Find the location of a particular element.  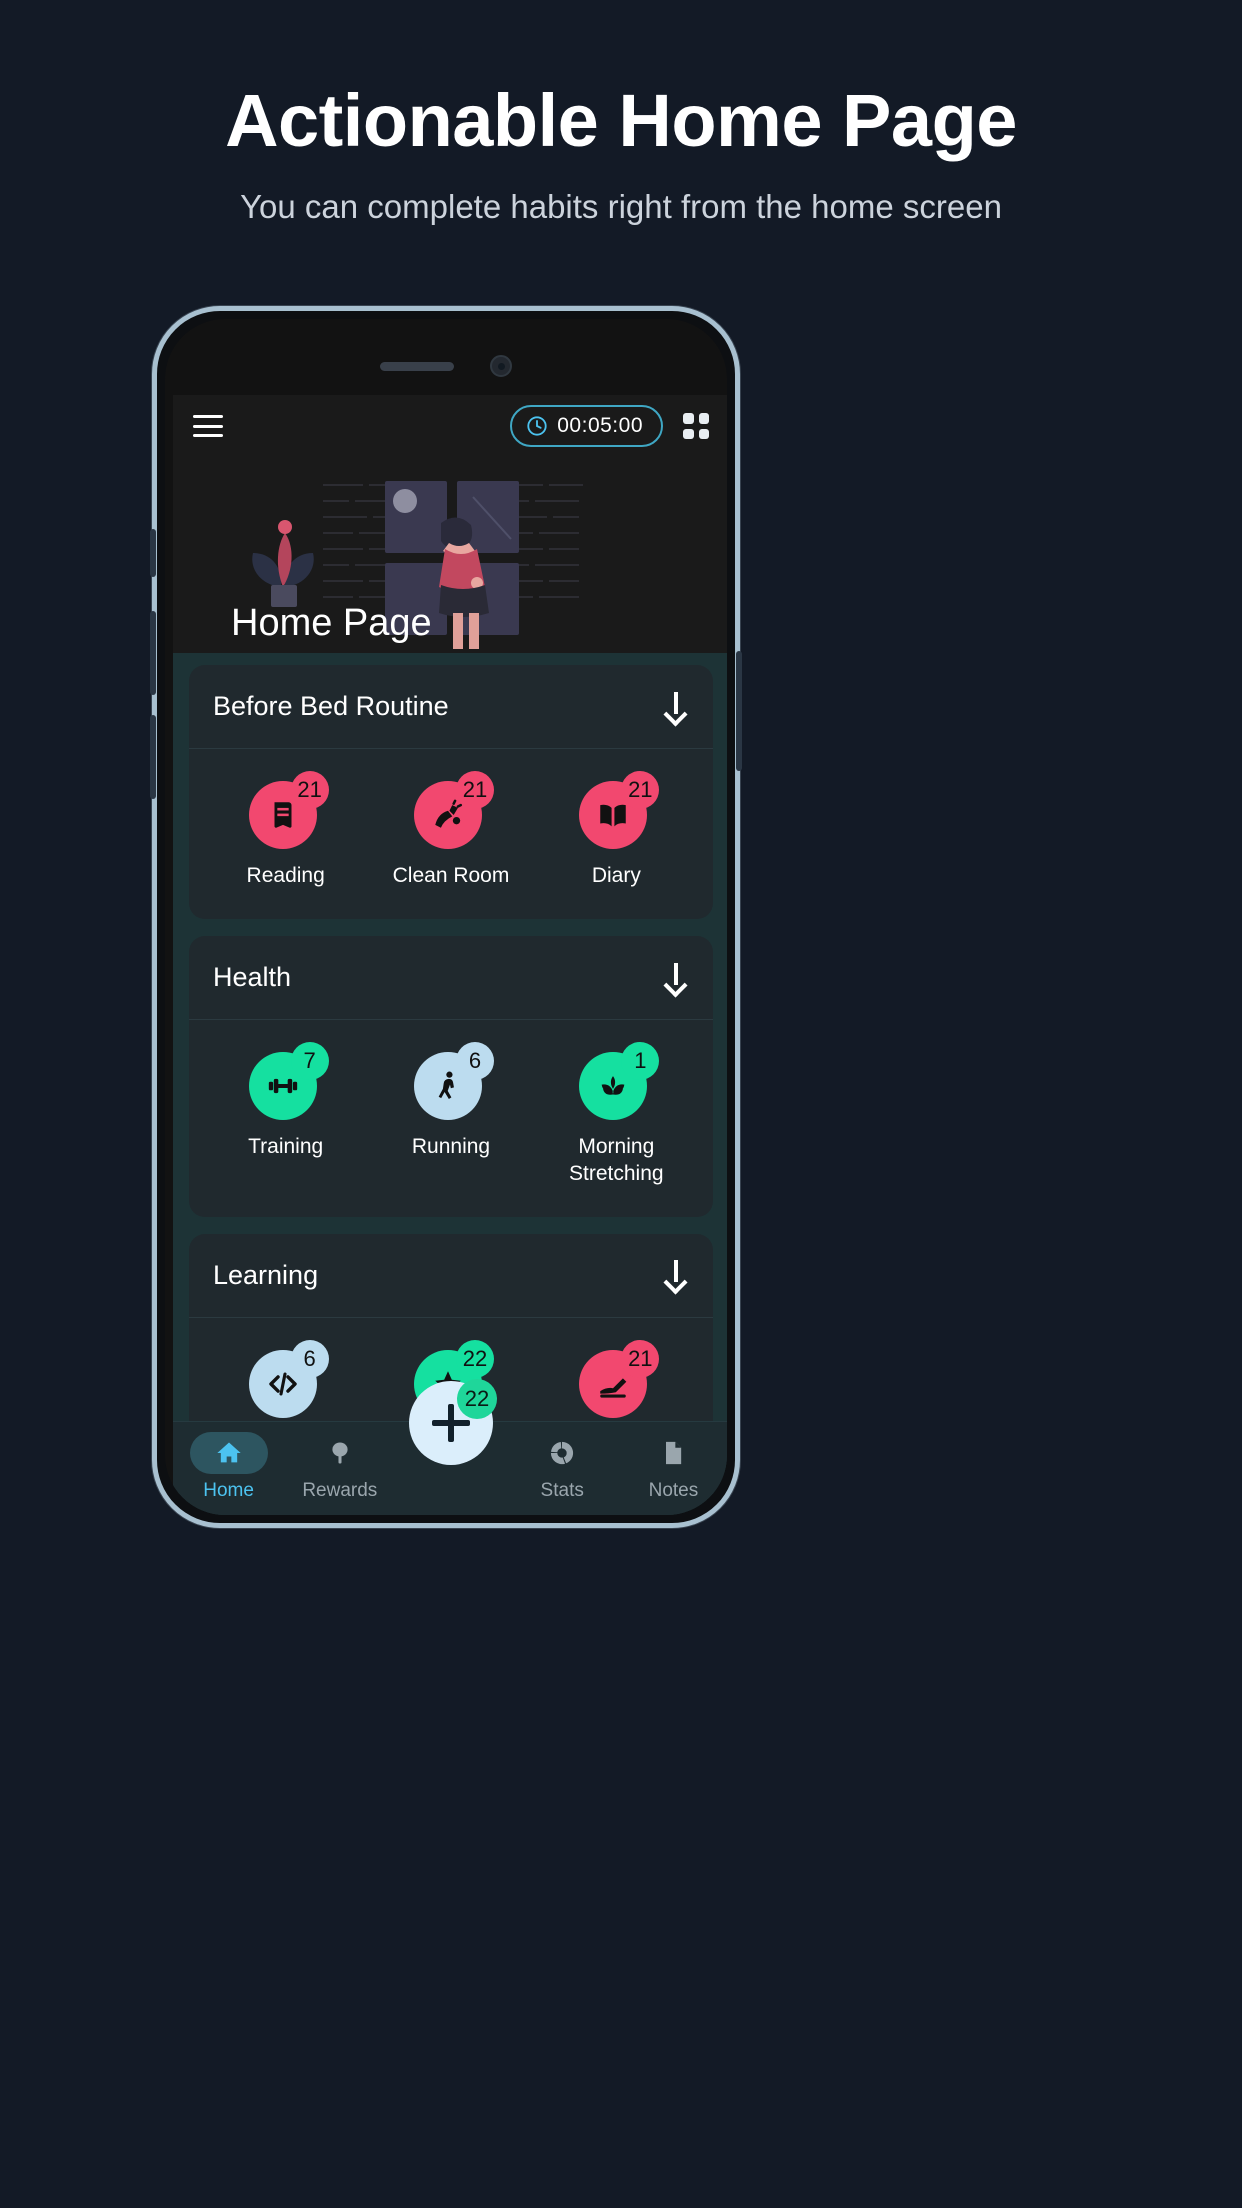

front-camera-icon is located at coordinates (501, 366).